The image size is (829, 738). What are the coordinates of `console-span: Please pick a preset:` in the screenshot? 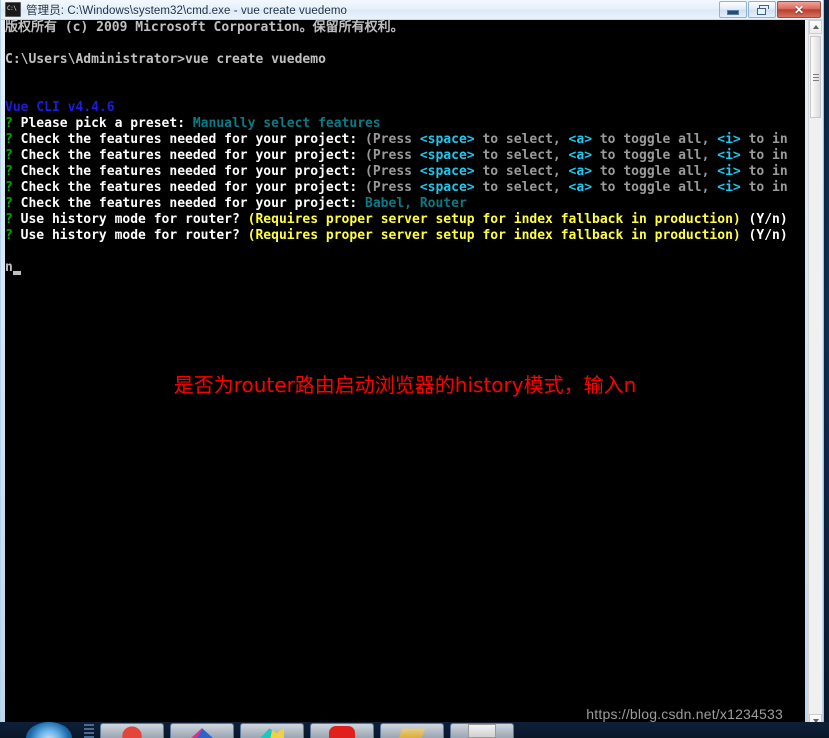 It's located at (106, 123).